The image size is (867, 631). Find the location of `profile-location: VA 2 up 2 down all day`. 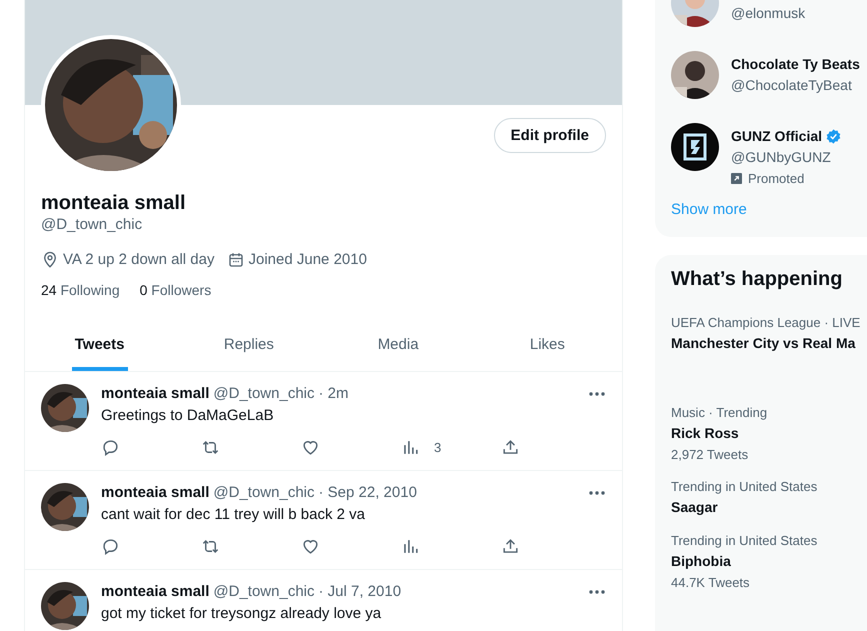

profile-location: VA 2 up 2 down all day is located at coordinates (138, 260).